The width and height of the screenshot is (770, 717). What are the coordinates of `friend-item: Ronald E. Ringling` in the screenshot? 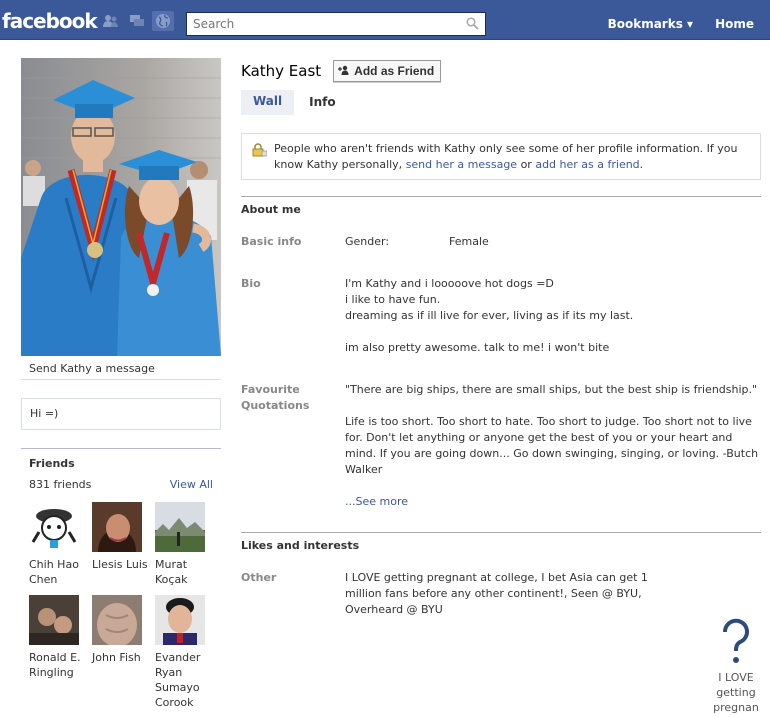 It's located at (60, 652).